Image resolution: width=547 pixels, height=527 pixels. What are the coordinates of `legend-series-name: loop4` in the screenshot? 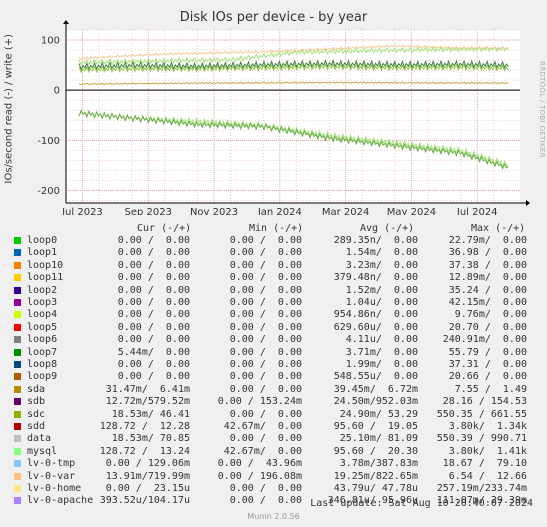 It's located at (42, 315).